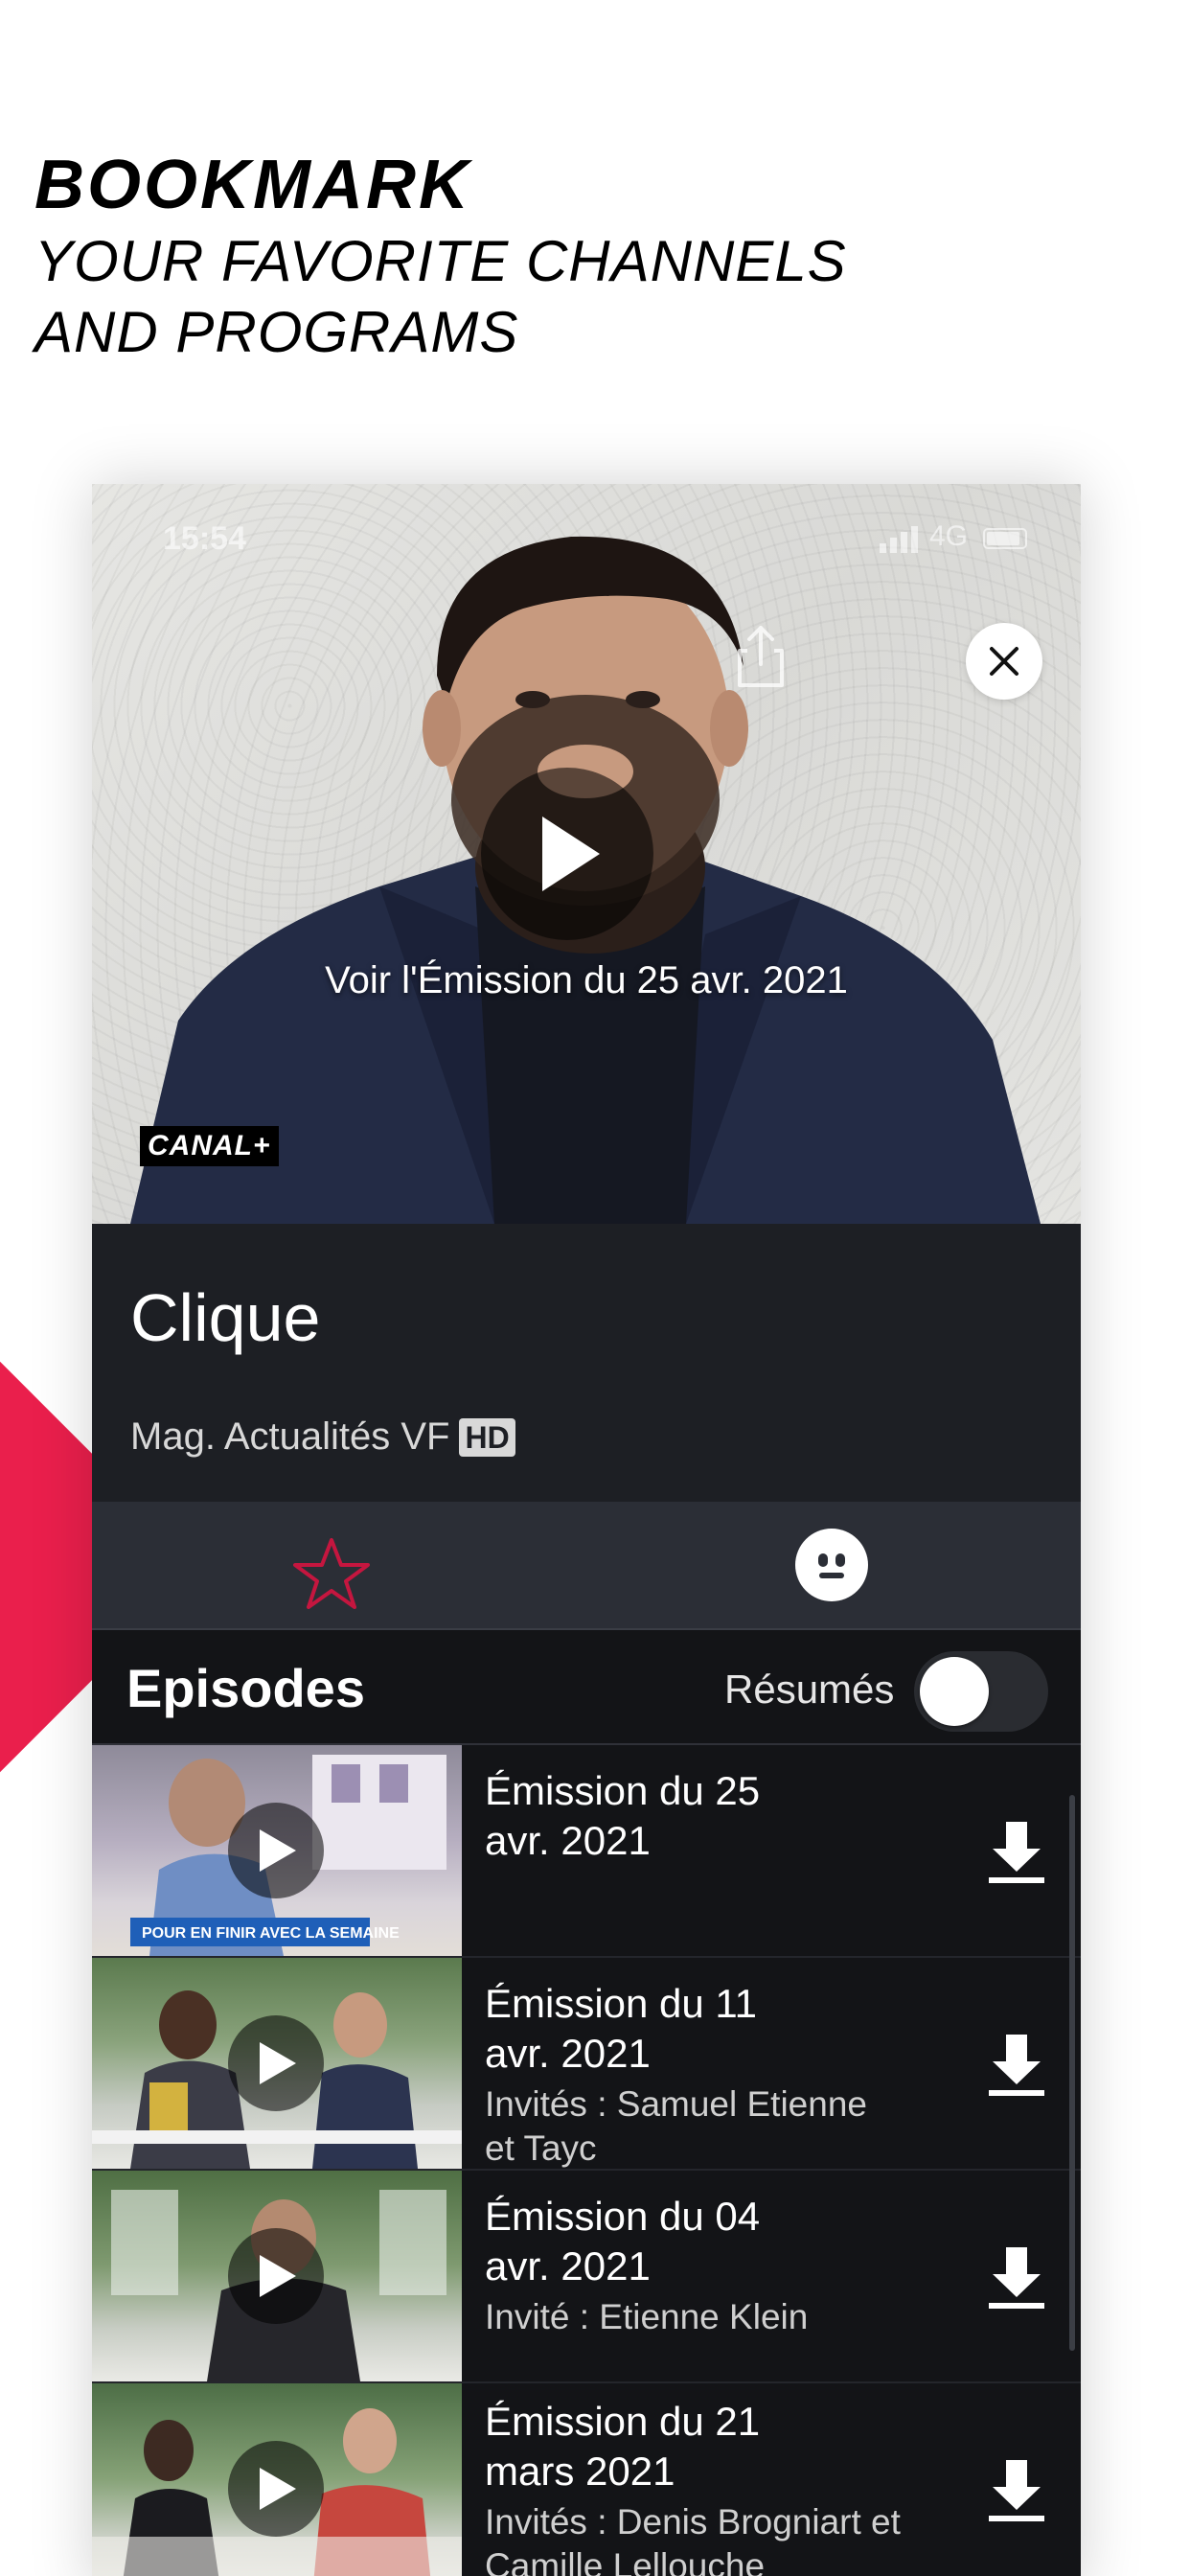 This screenshot has height=2576, width=1190. Describe the element at coordinates (810, 1690) in the screenshot. I see `resumes-label: Résumés` at that location.